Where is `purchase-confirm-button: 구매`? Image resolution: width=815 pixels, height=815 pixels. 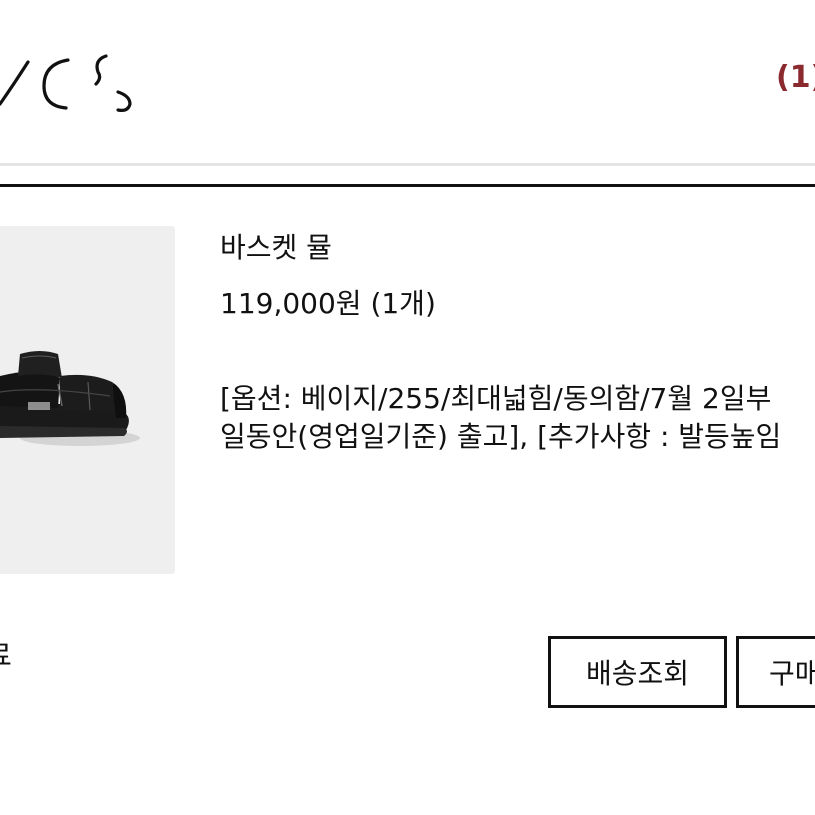 purchase-confirm-button: 구매 is located at coordinates (775, 672).